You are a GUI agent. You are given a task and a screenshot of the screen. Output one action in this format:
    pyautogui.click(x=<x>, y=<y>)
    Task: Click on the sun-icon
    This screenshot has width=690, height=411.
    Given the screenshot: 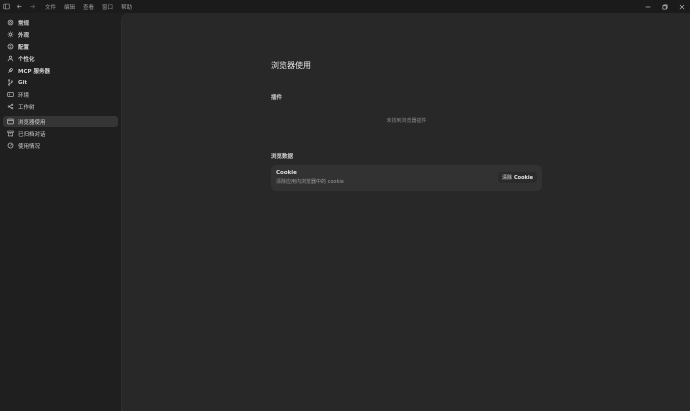 What is the action you would take?
    pyautogui.click(x=10, y=35)
    